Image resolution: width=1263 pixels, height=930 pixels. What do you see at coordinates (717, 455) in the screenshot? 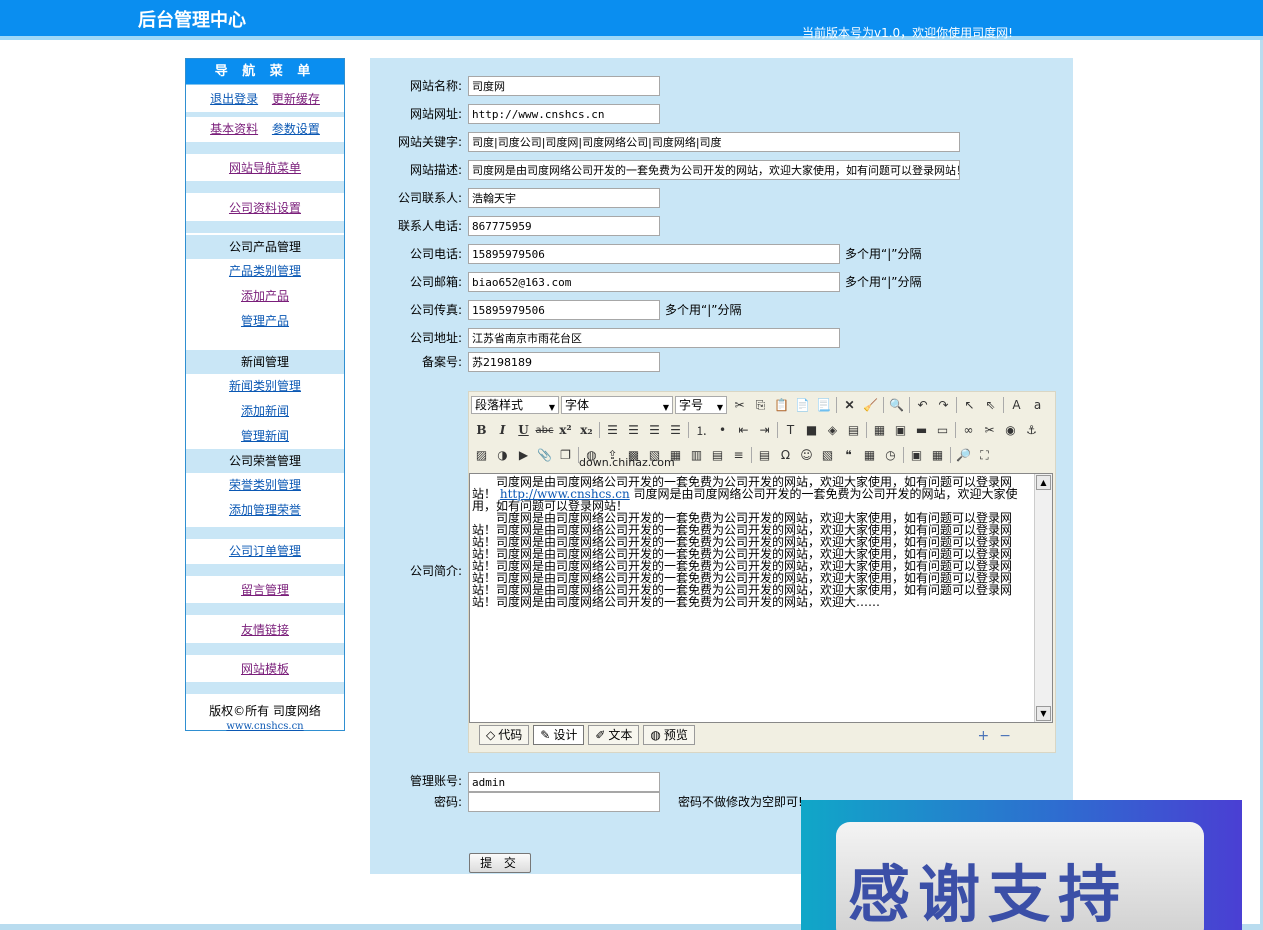
I see `snippet-icon: ▤` at bounding box center [717, 455].